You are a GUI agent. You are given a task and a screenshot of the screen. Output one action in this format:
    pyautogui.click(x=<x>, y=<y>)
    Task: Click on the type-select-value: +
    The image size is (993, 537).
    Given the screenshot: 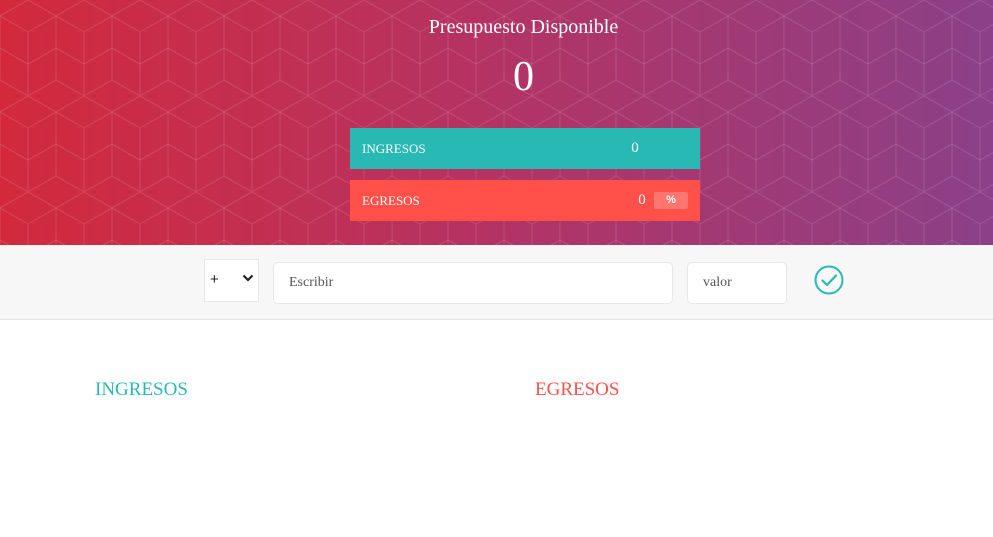 What is the action you would take?
    pyautogui.click(x=214, y=279)
    